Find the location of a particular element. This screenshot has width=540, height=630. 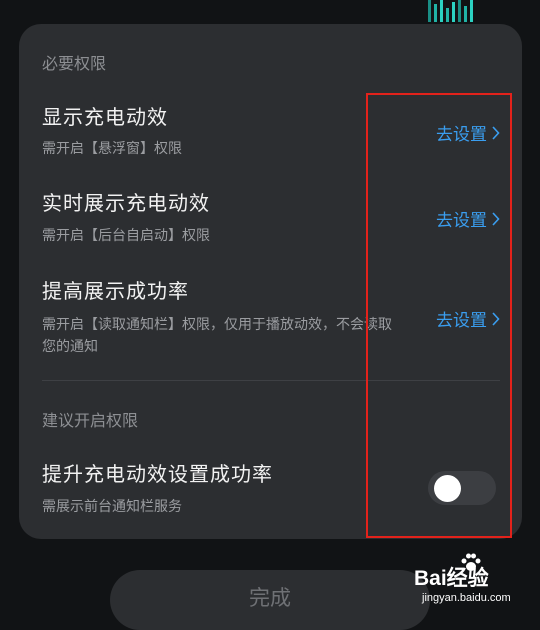

goto-settings-button-1: 去设置 is located at coordinates (468, 132).